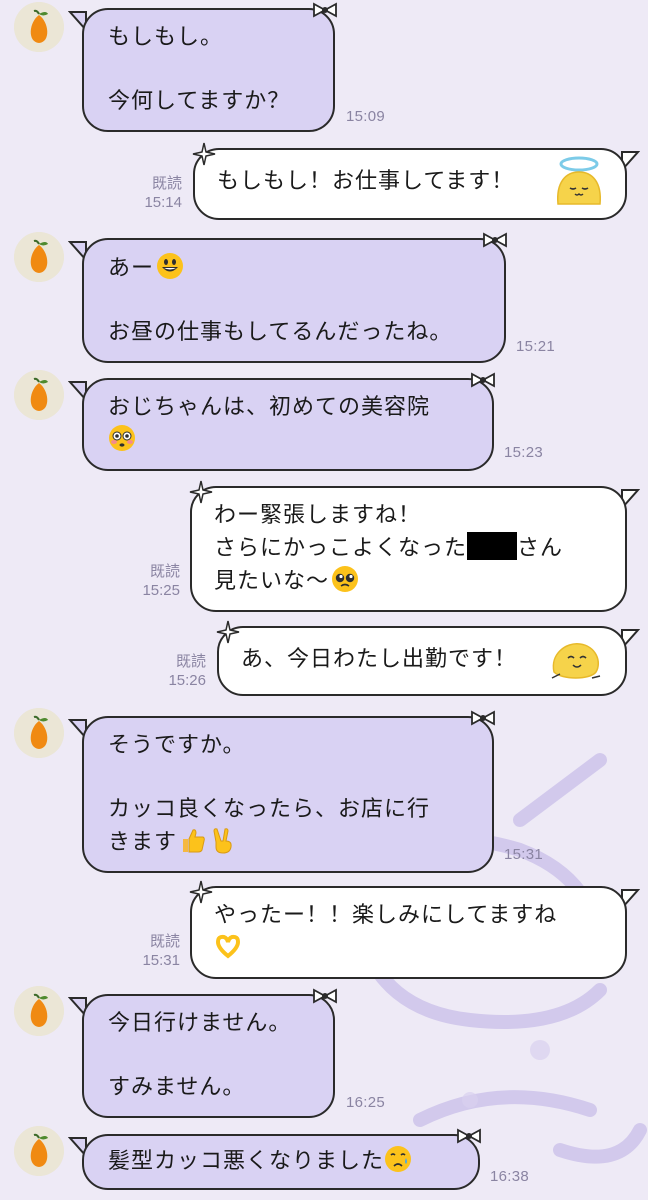 The image size is (648, 1200). I want to click on message-bubble-incoming: 今日行けません。 すみません。, so click(208, 1056).